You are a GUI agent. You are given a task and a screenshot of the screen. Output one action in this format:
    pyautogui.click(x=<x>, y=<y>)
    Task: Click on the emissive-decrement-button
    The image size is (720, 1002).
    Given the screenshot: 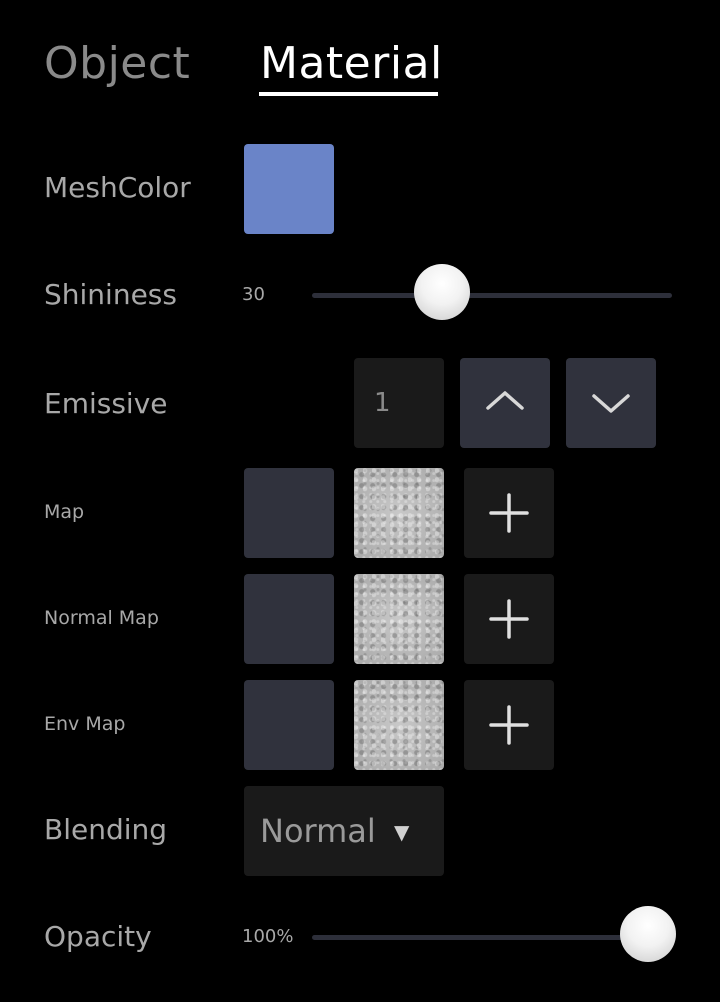 What is the action you would take?
    pyautogui.click(x=611, y=403)
    